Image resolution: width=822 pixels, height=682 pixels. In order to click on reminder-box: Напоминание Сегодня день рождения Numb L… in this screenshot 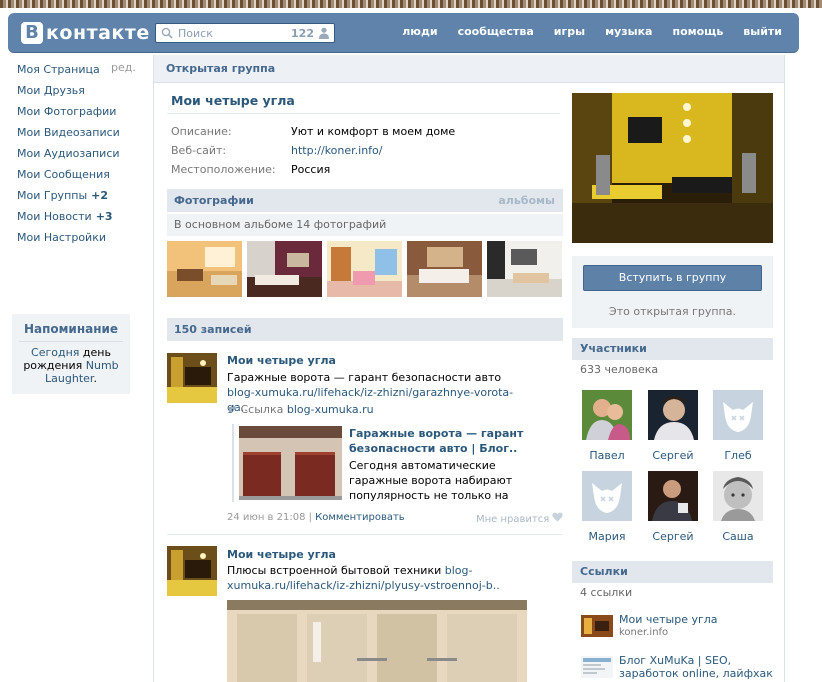, I will do `click(71, 354)`.